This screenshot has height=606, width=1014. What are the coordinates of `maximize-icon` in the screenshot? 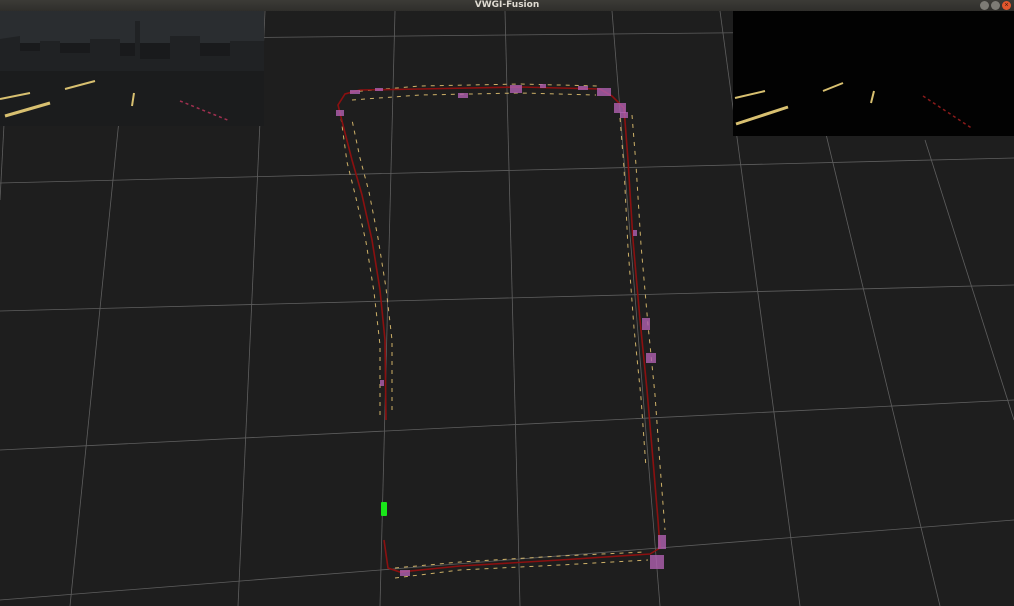 It's located at (995, 5).